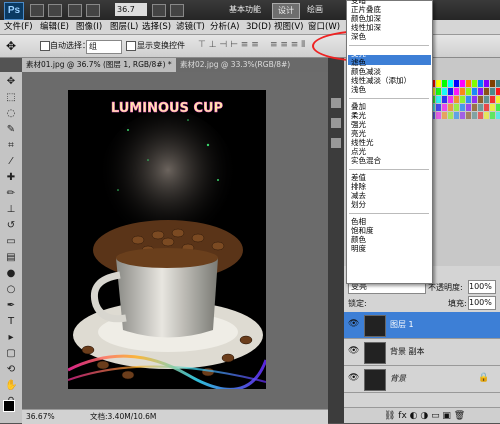 The height and width of the screenshot is (424, 500). I want to click on zoom-select: 36.7, so click(131, 9).